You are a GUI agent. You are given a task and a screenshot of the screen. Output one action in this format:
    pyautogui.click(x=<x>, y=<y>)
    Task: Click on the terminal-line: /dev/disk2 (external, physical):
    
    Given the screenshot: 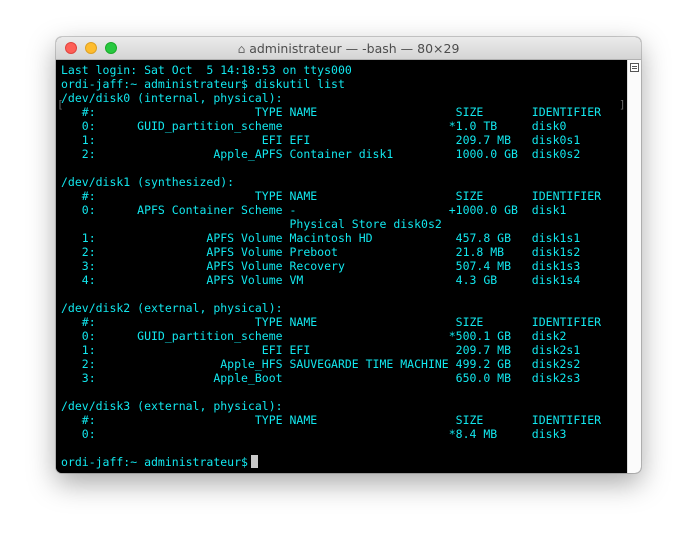 What is the action you would take?
    pyautogui.click(x=172, y=308)
    